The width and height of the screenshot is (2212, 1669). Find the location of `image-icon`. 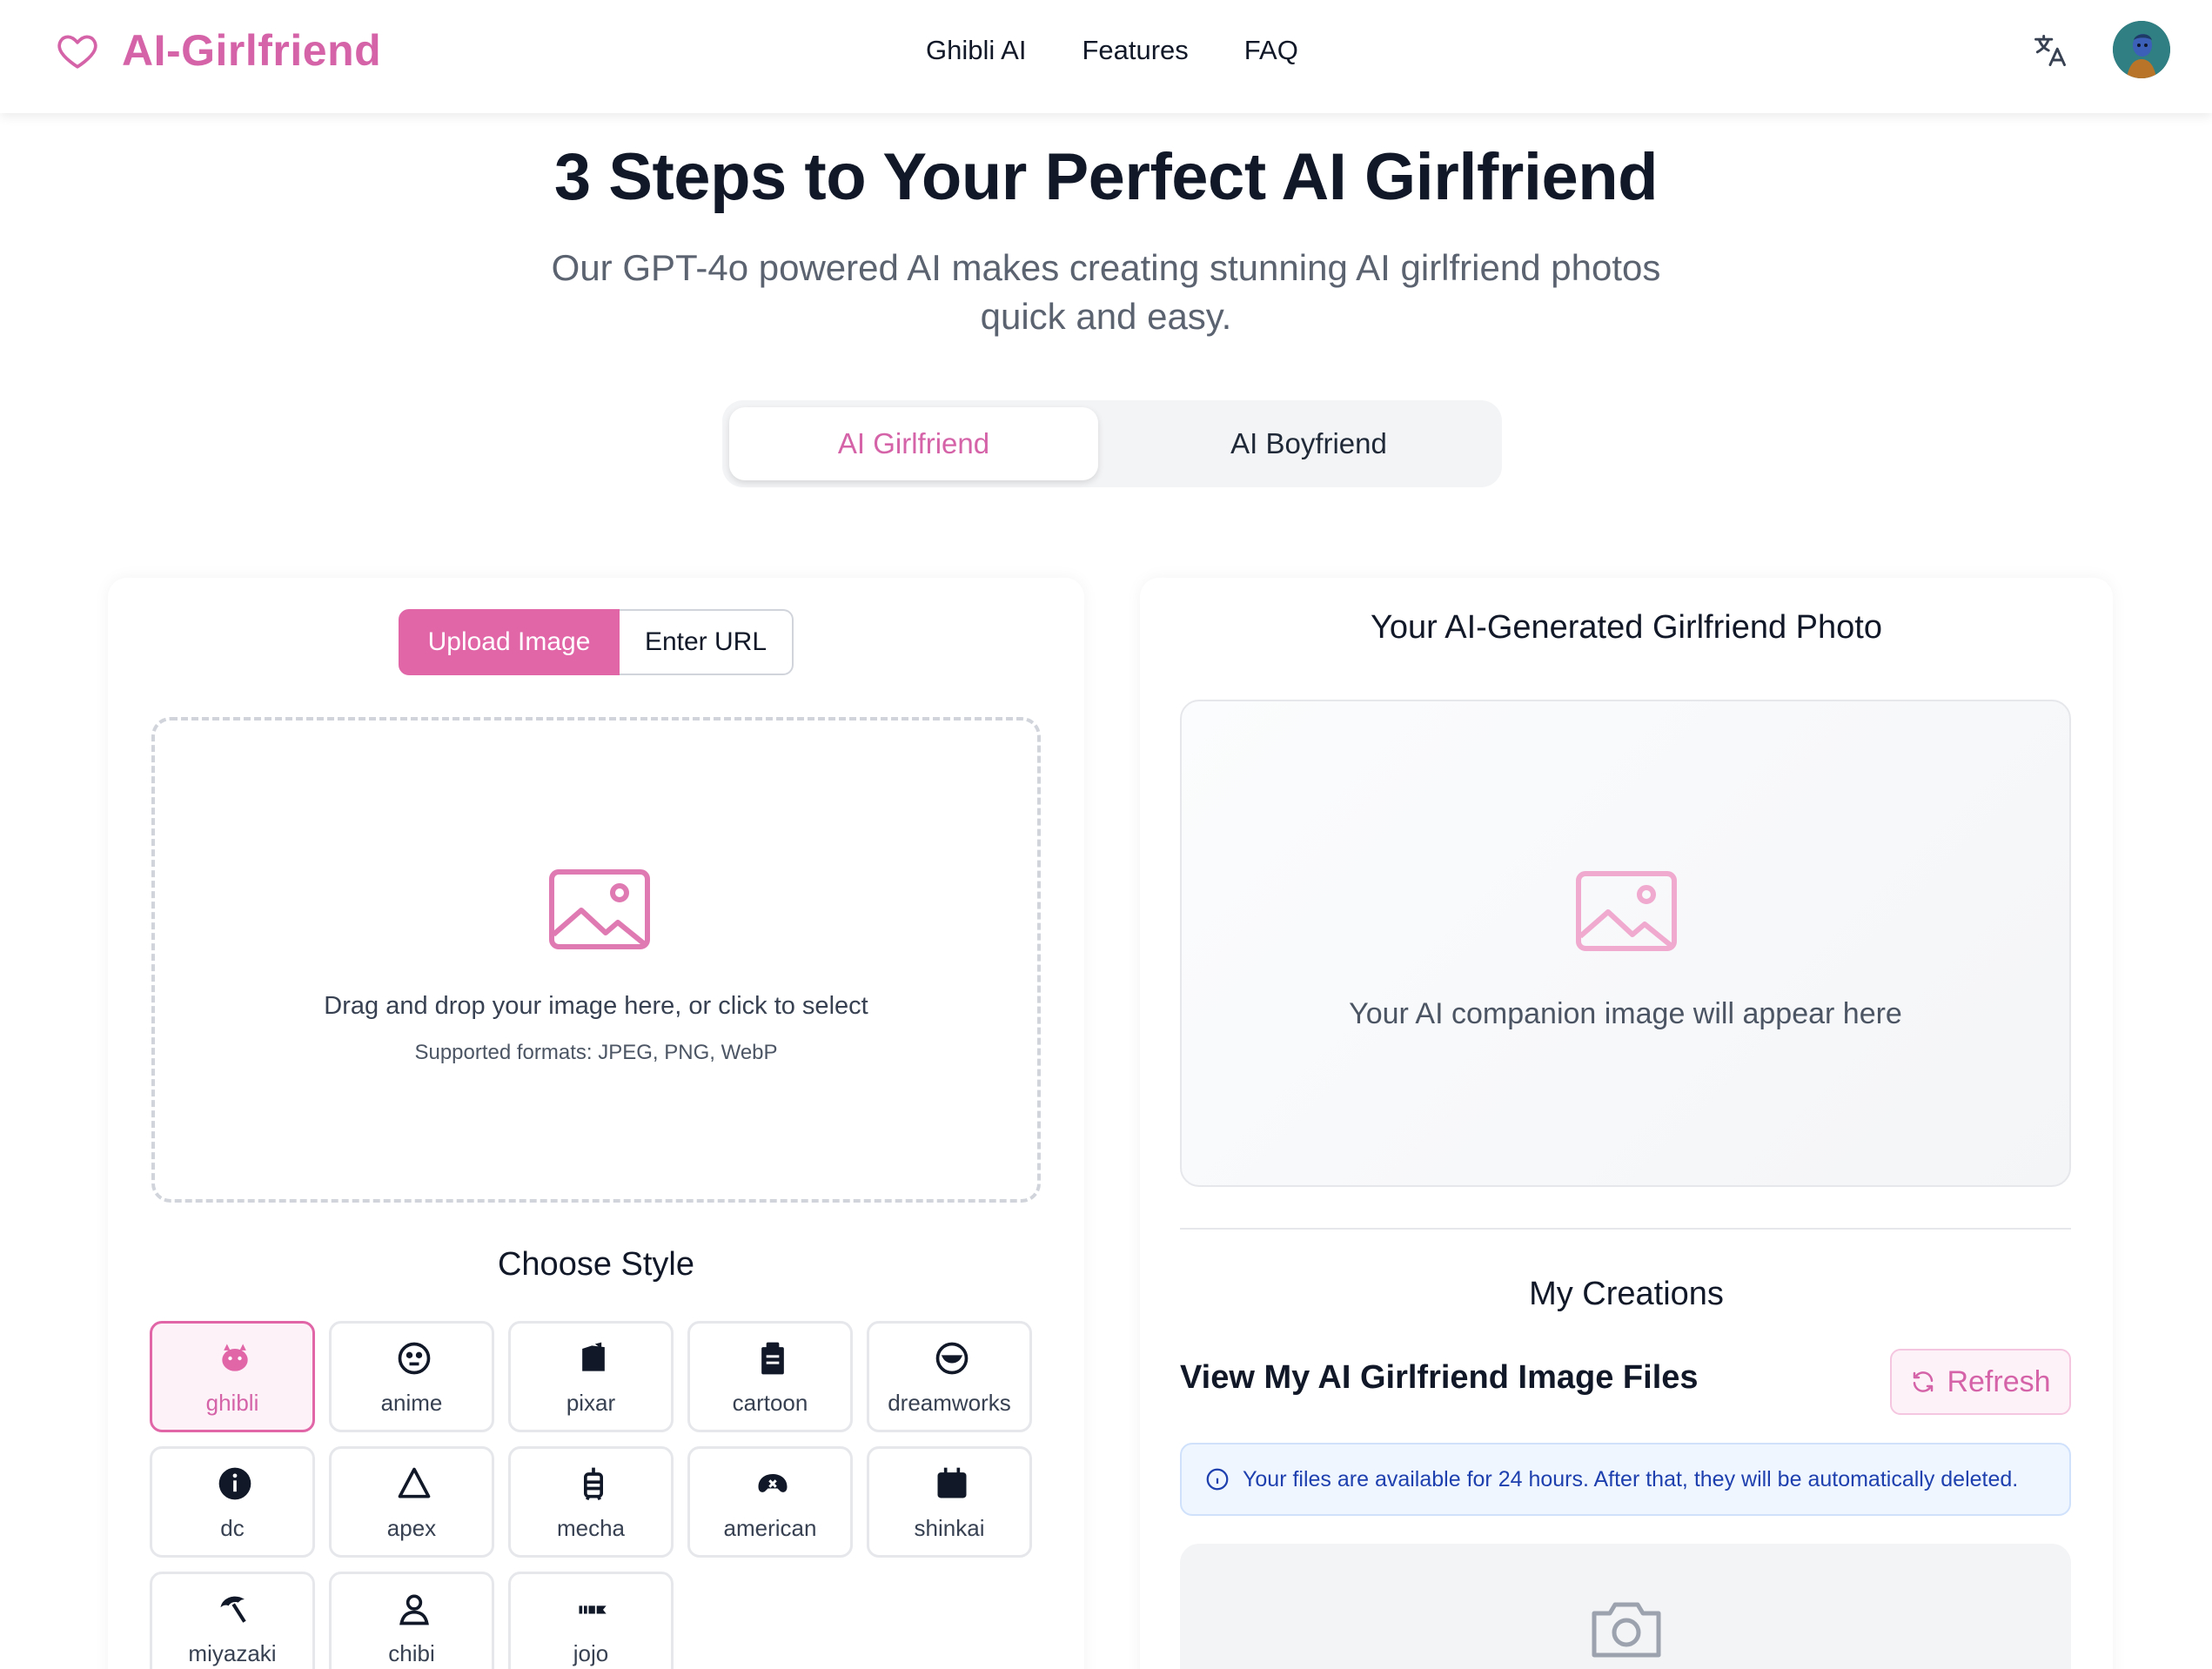

image-icon is located at coordinates (599, 909).